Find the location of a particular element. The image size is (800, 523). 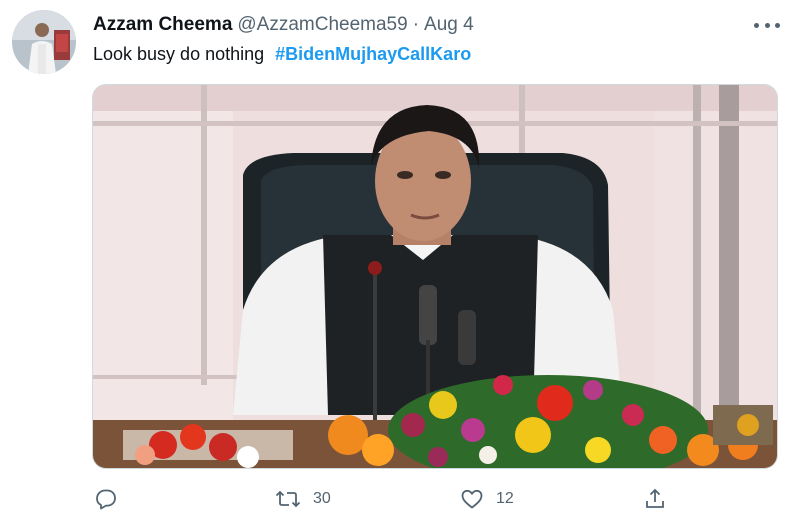

more-options-button is located at coordinates (767, 25).